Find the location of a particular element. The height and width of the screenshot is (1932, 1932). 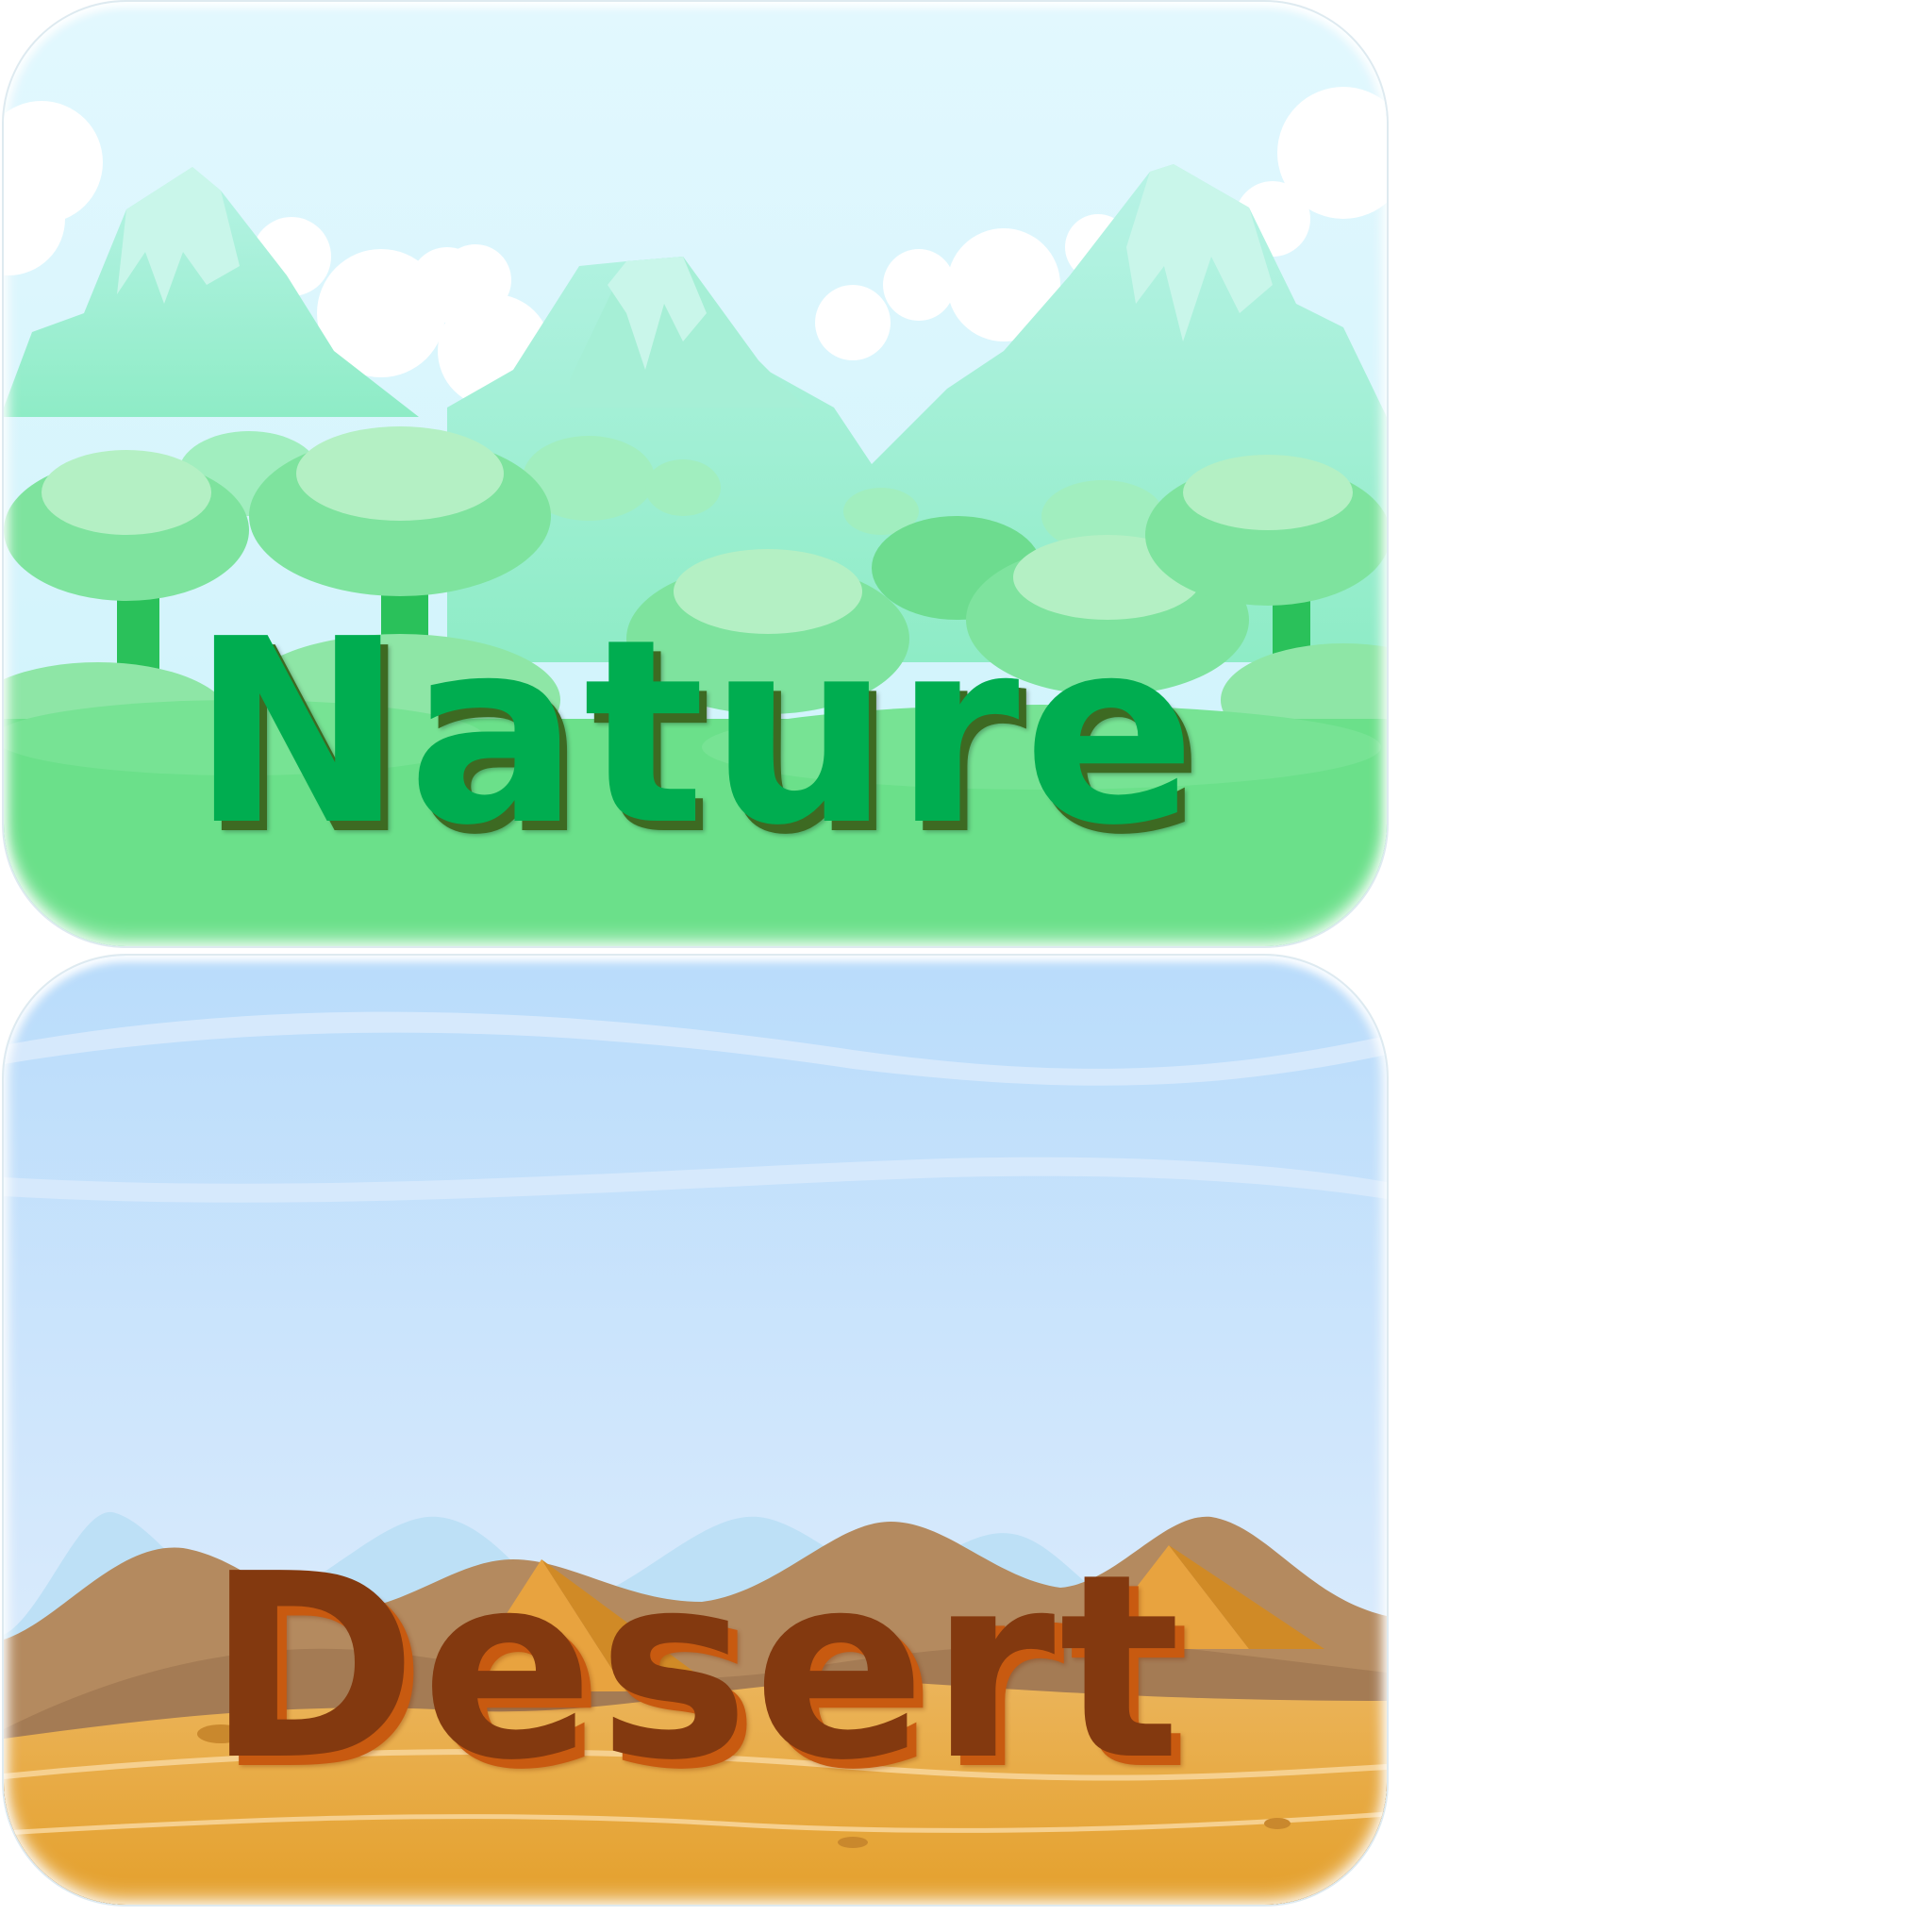

desert-label: Desert is located at coordinates (696, 1667).